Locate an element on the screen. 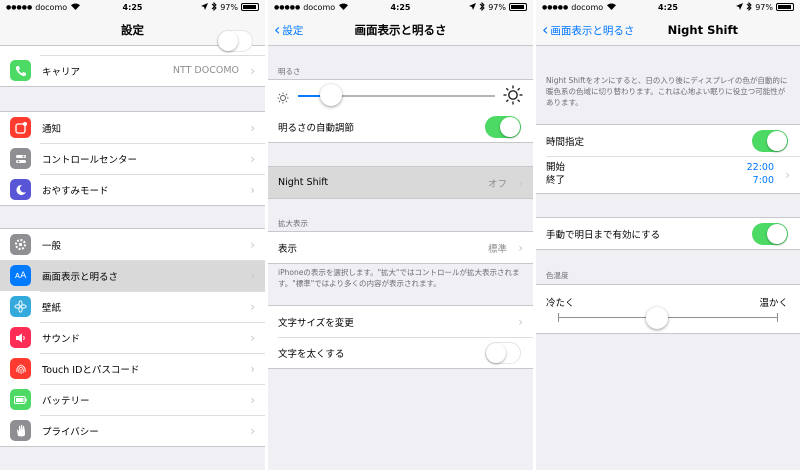 The image size is (800, 470). text-size-row: 文字サイズを変更 › is located at coordinates (400, 321).